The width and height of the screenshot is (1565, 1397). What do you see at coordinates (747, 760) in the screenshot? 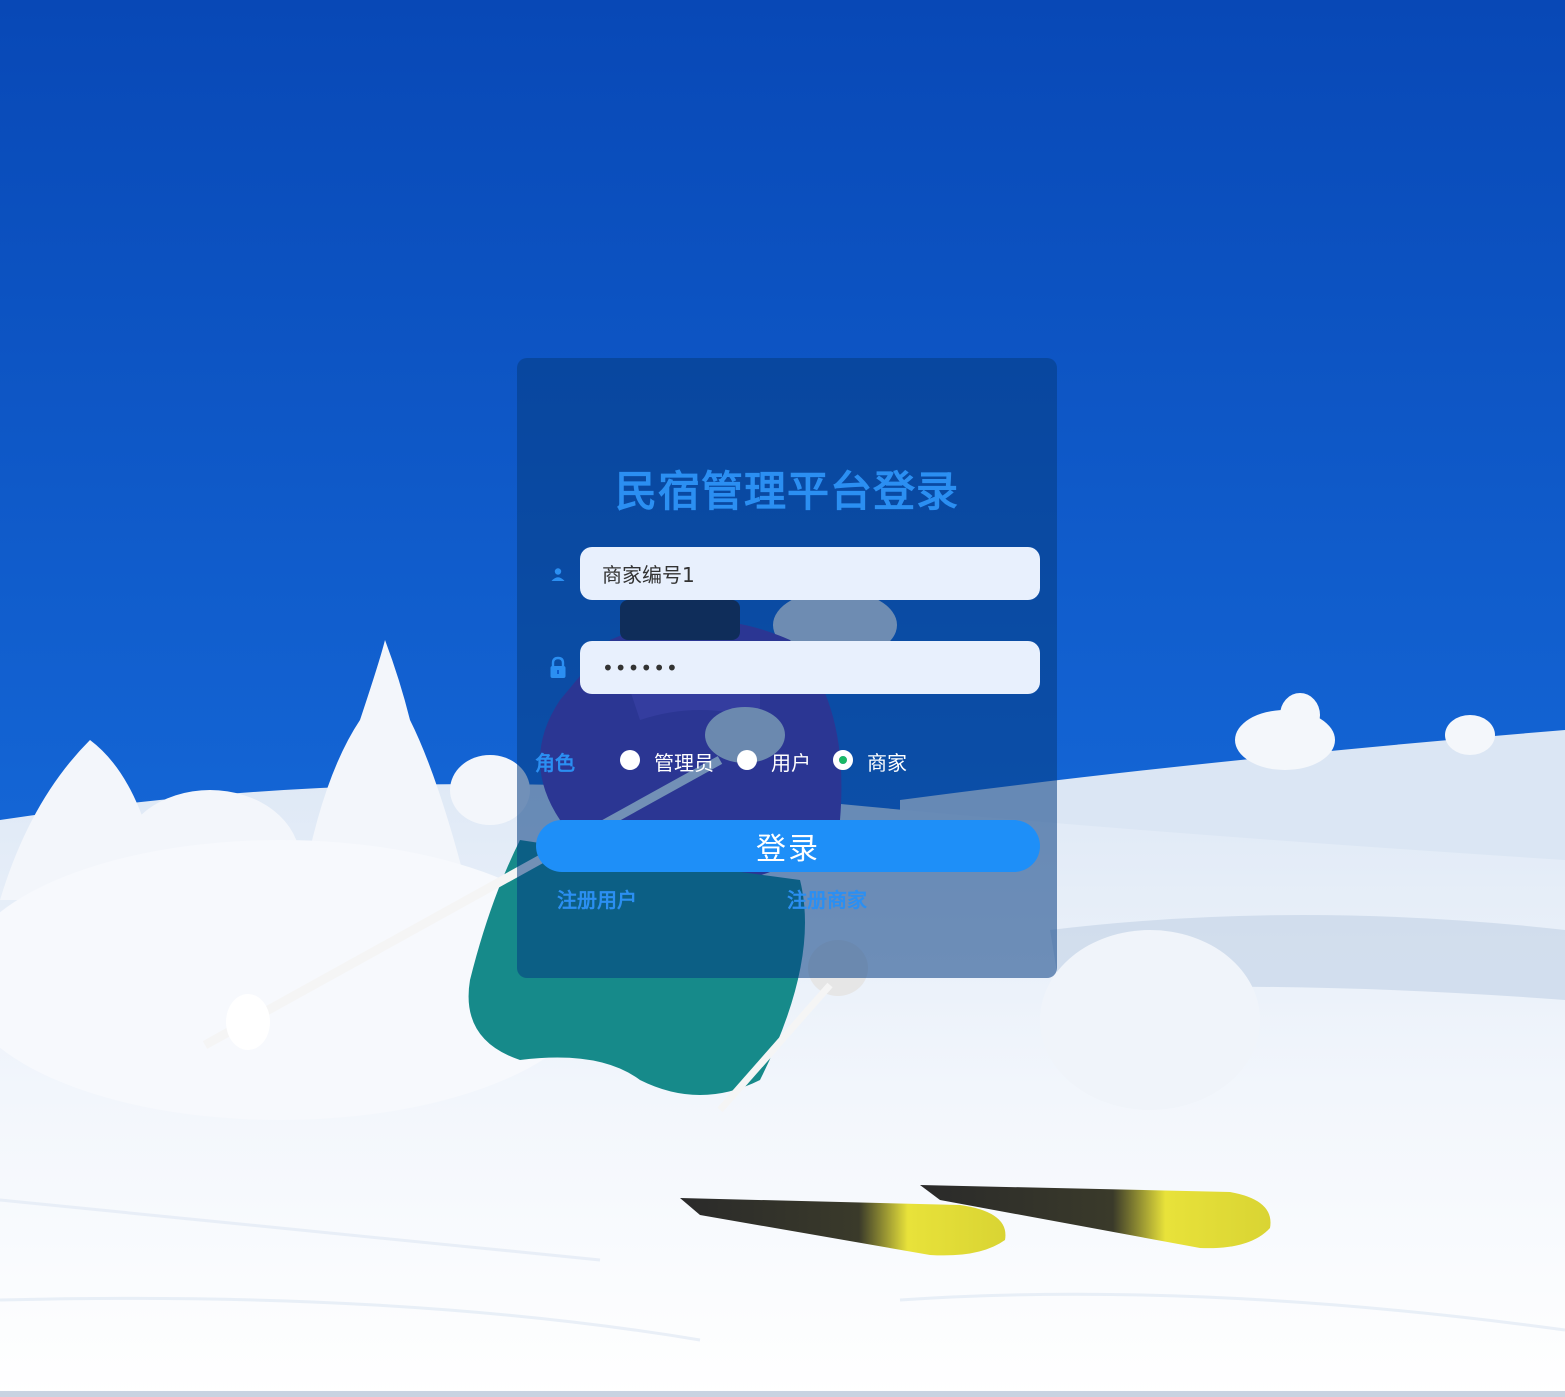
I see `radio-user` at bounding box center [747, 760].